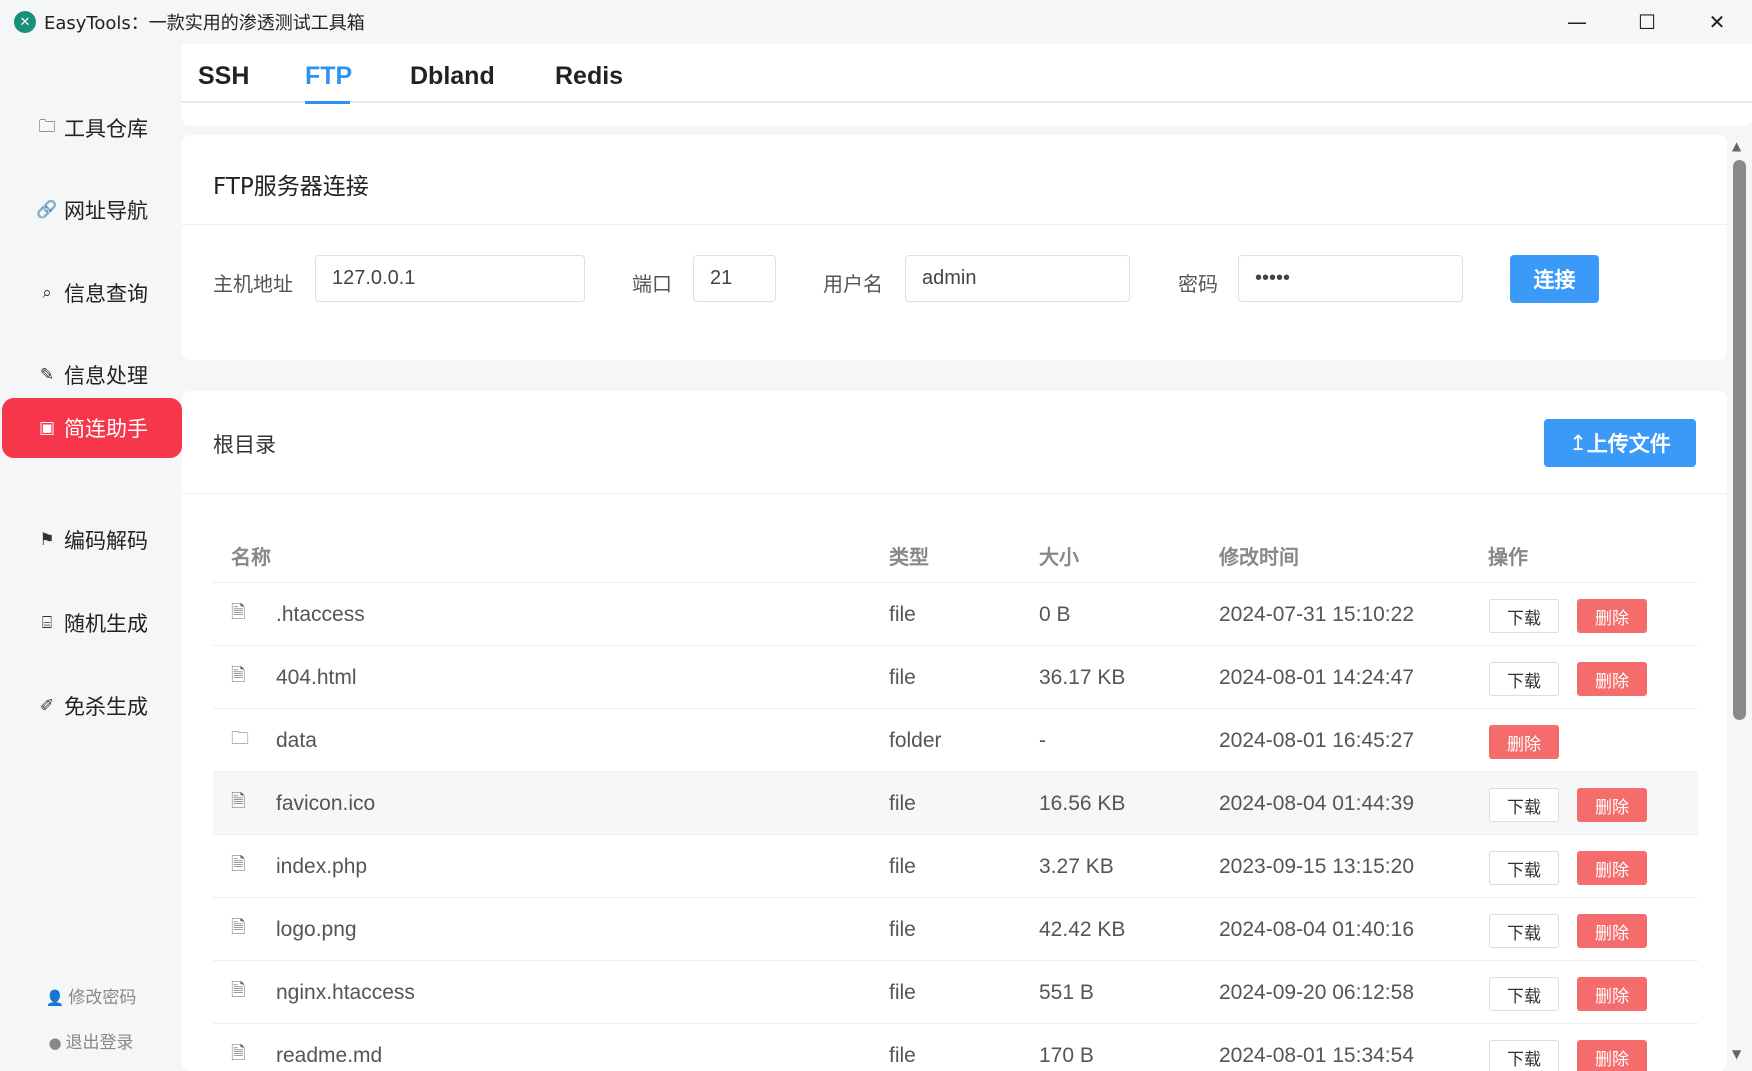 The image size is (1752, 1071). I want to click on pen-icon: ✐, so click(47, 706).